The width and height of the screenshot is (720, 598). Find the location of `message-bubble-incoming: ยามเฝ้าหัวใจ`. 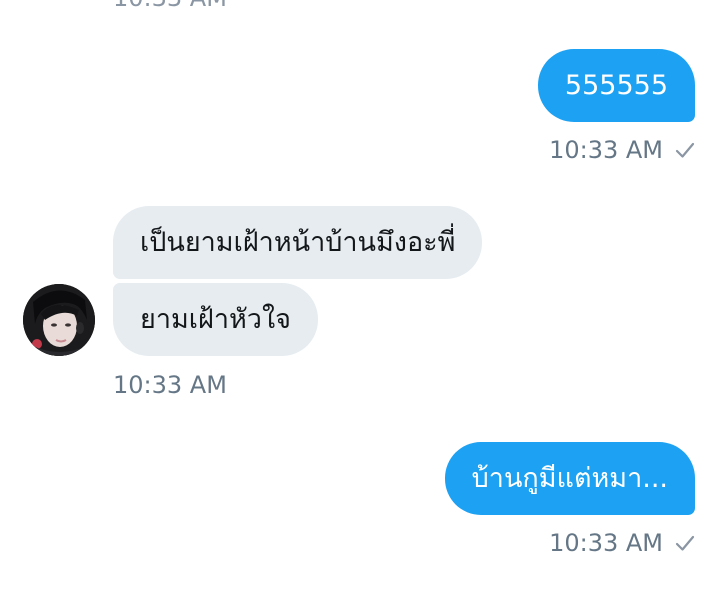

message-bubble-incoming: ยามเฝ้าหัวใจ is located at coordinates (215, 319).